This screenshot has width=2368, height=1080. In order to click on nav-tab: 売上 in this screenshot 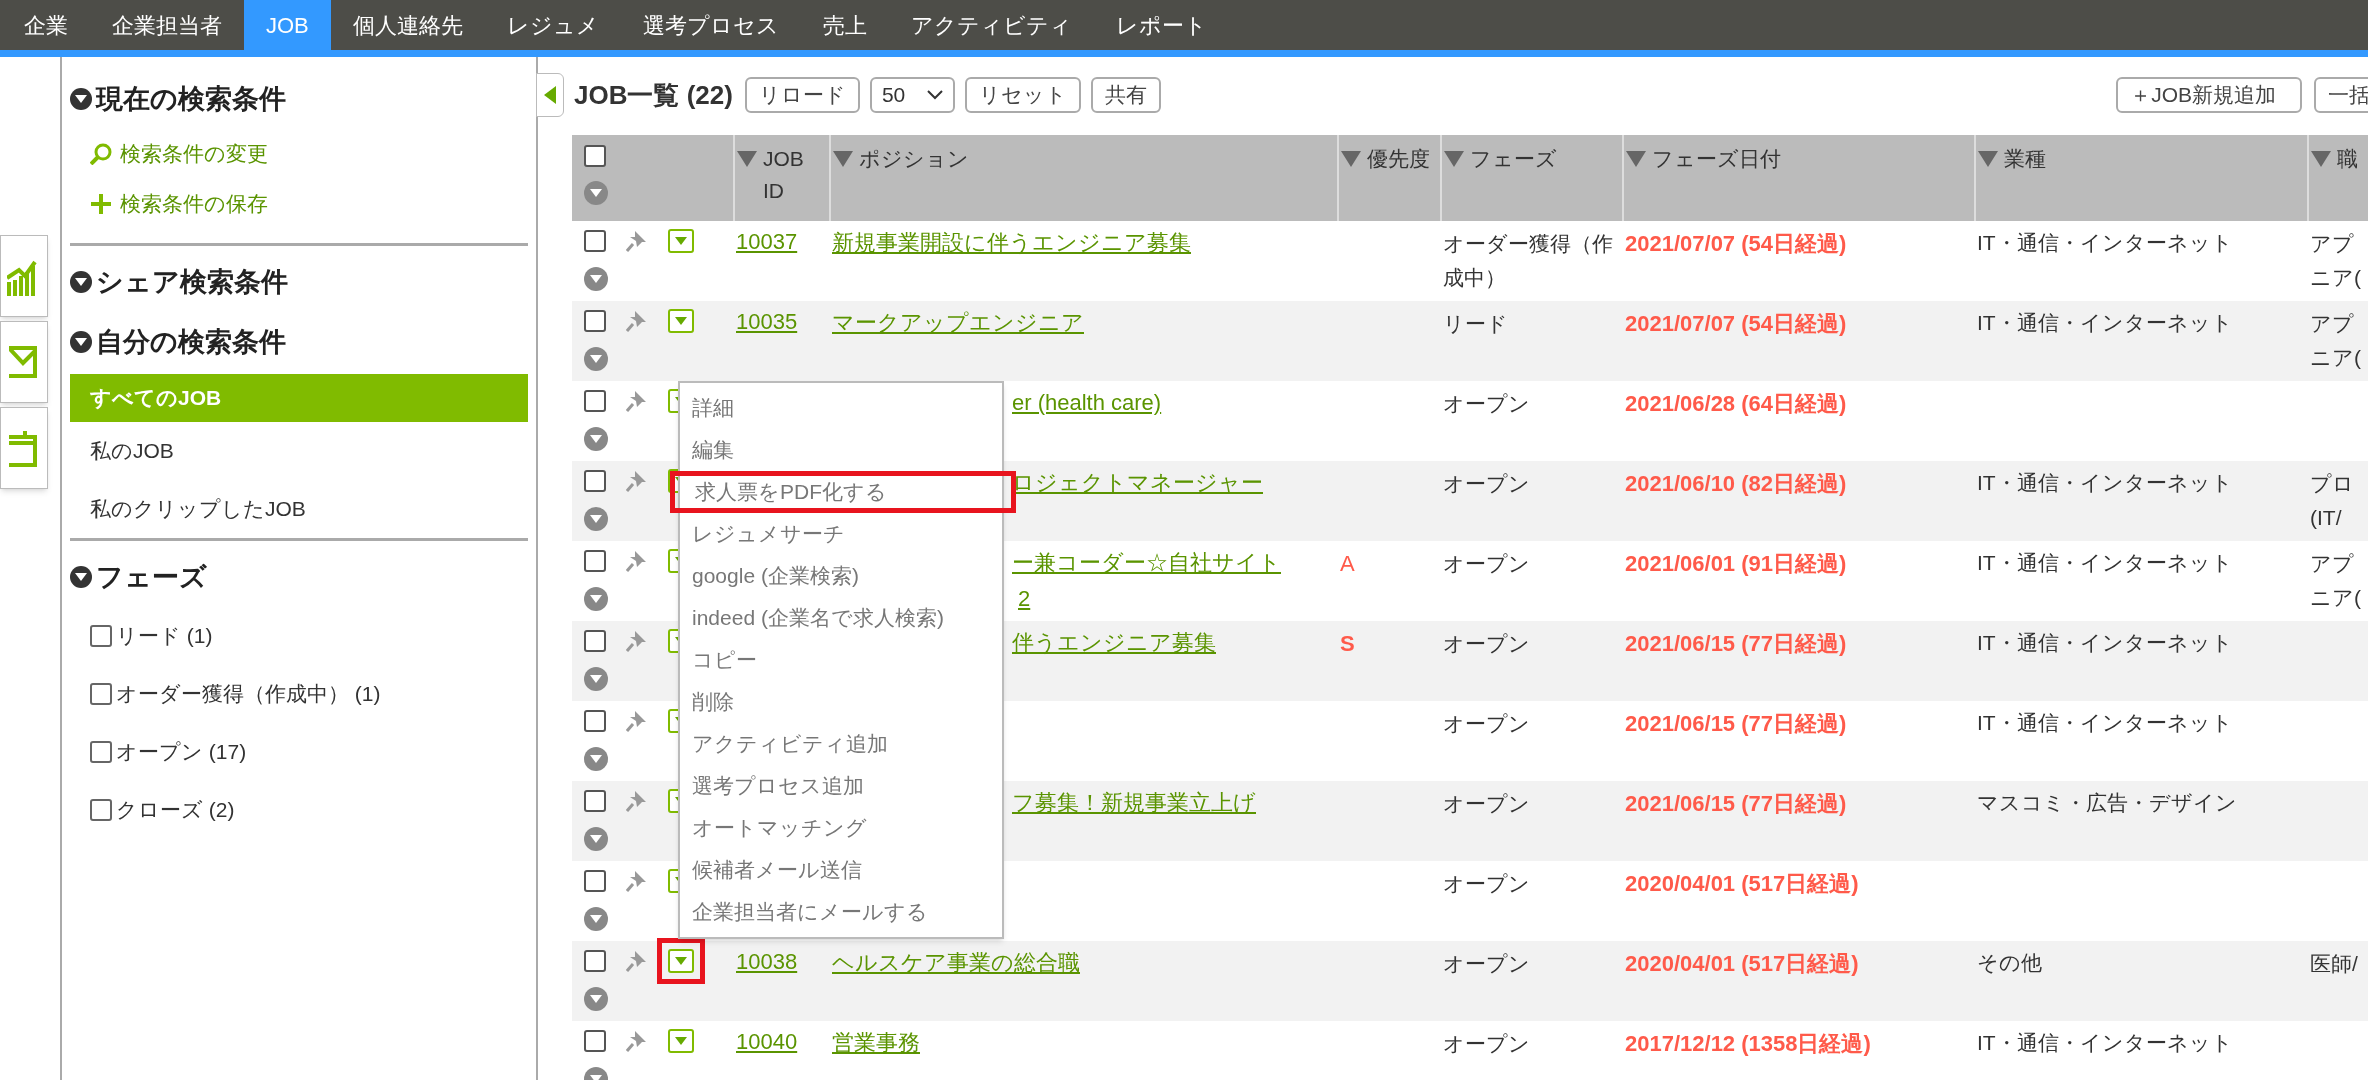, I will do `click(844, 25)`.